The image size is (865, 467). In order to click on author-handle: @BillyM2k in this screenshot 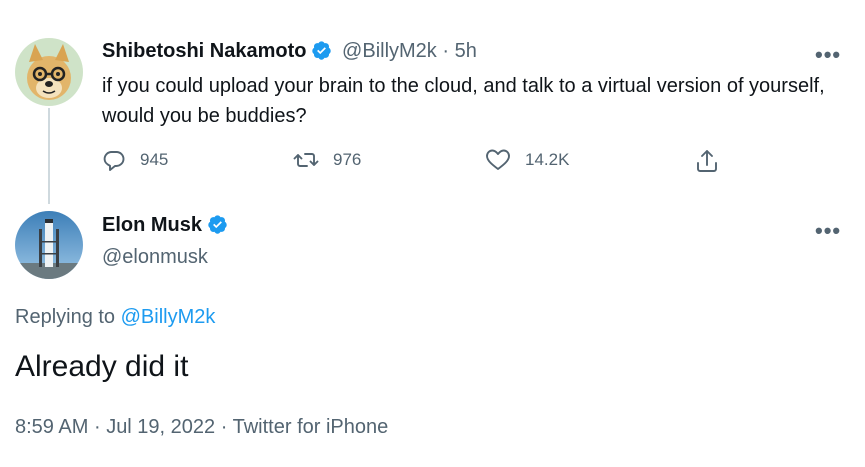, I will do `click(389, 51)`.